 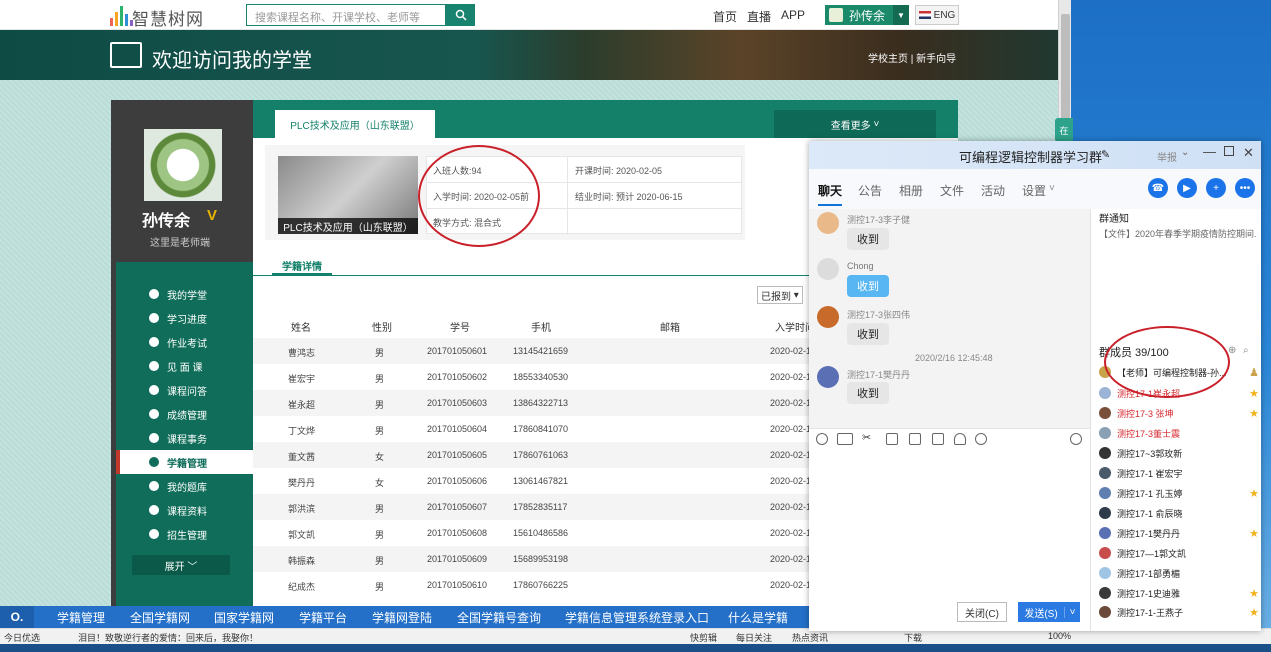 I want to click on menu-item-question-bank: 我的题库, so click(x=184, y=486).